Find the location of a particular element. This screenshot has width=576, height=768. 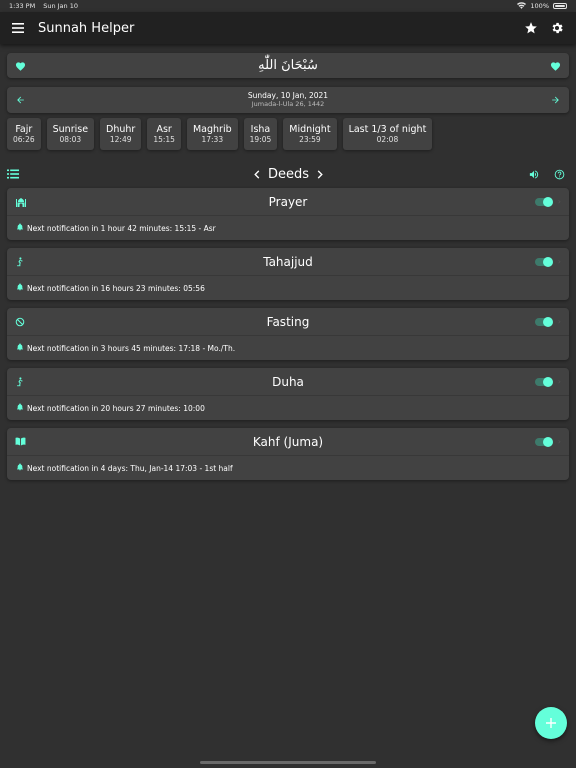

prayer-name: Fajr is located at coordinates (24, 129).